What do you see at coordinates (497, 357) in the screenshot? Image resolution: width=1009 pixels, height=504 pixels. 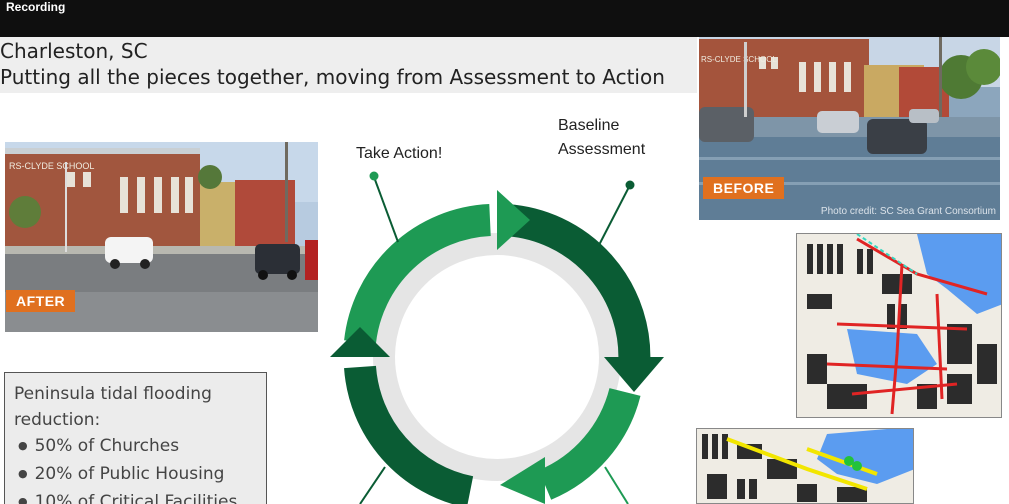 I see `cycle-inner-ring` at bounding box center [497, 357].